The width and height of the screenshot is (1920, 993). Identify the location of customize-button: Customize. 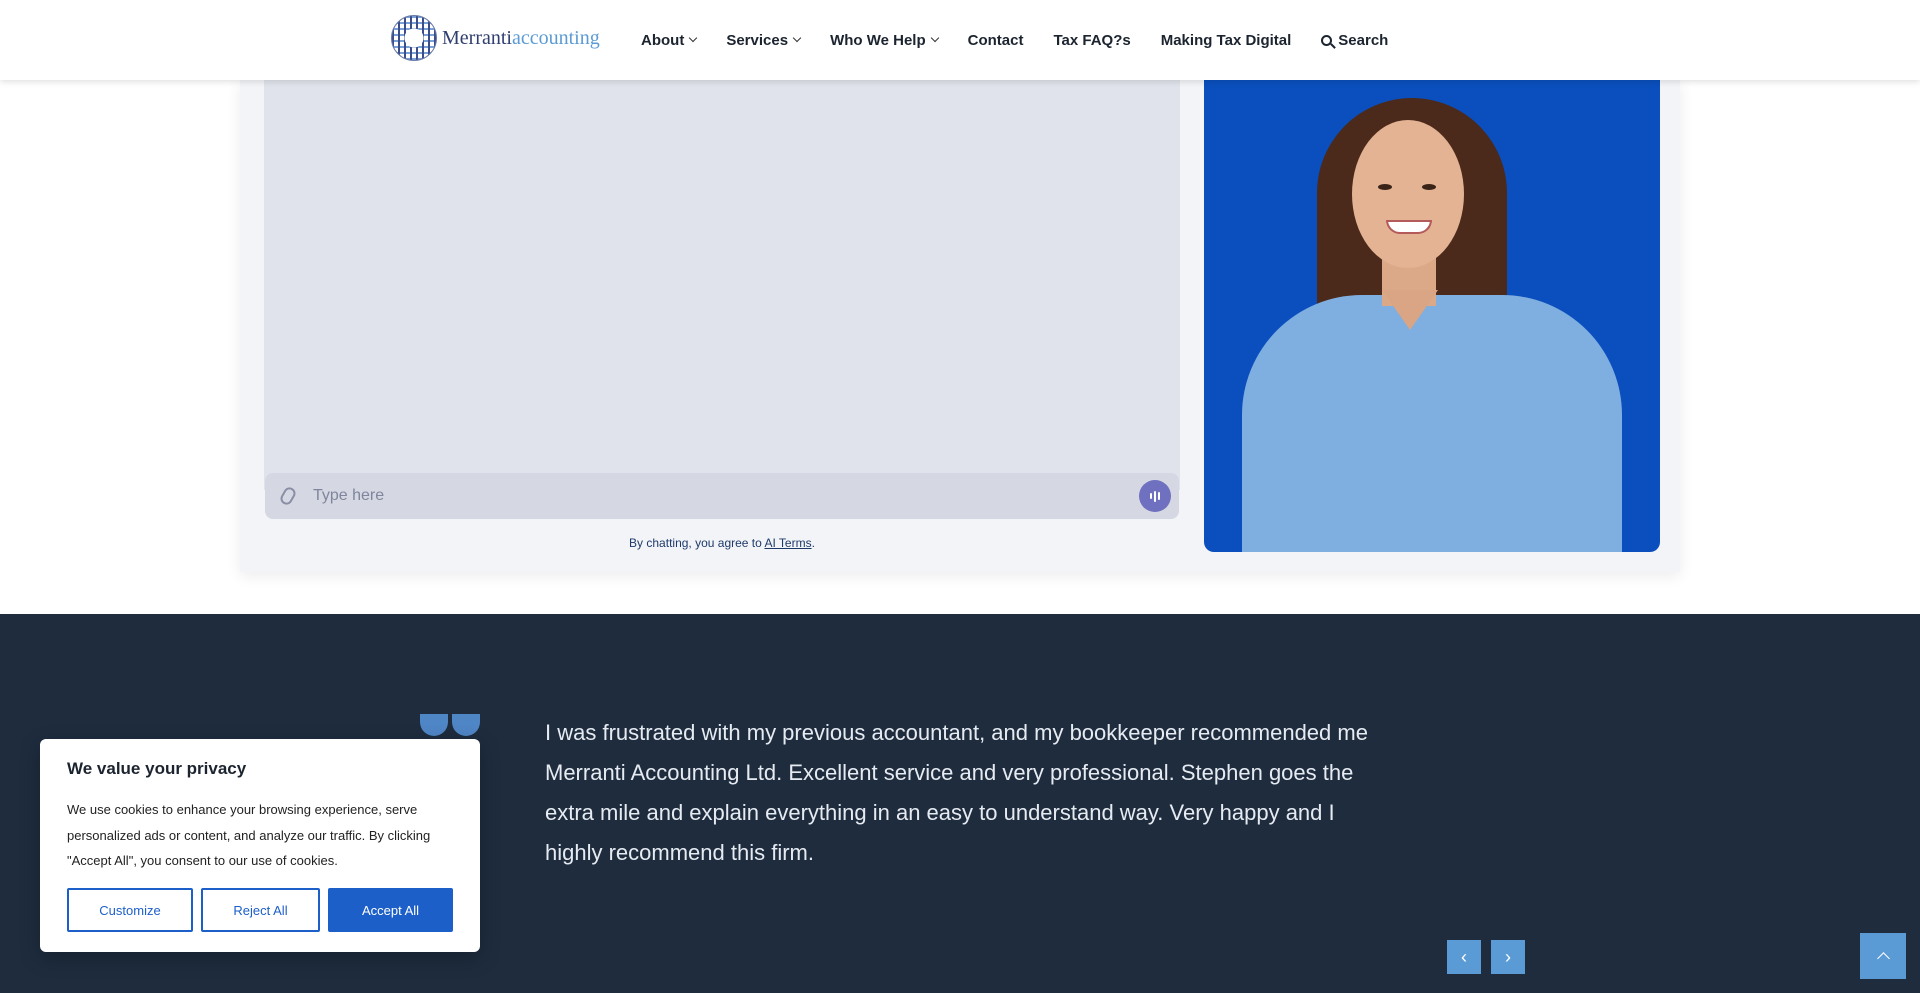
(130, 910).